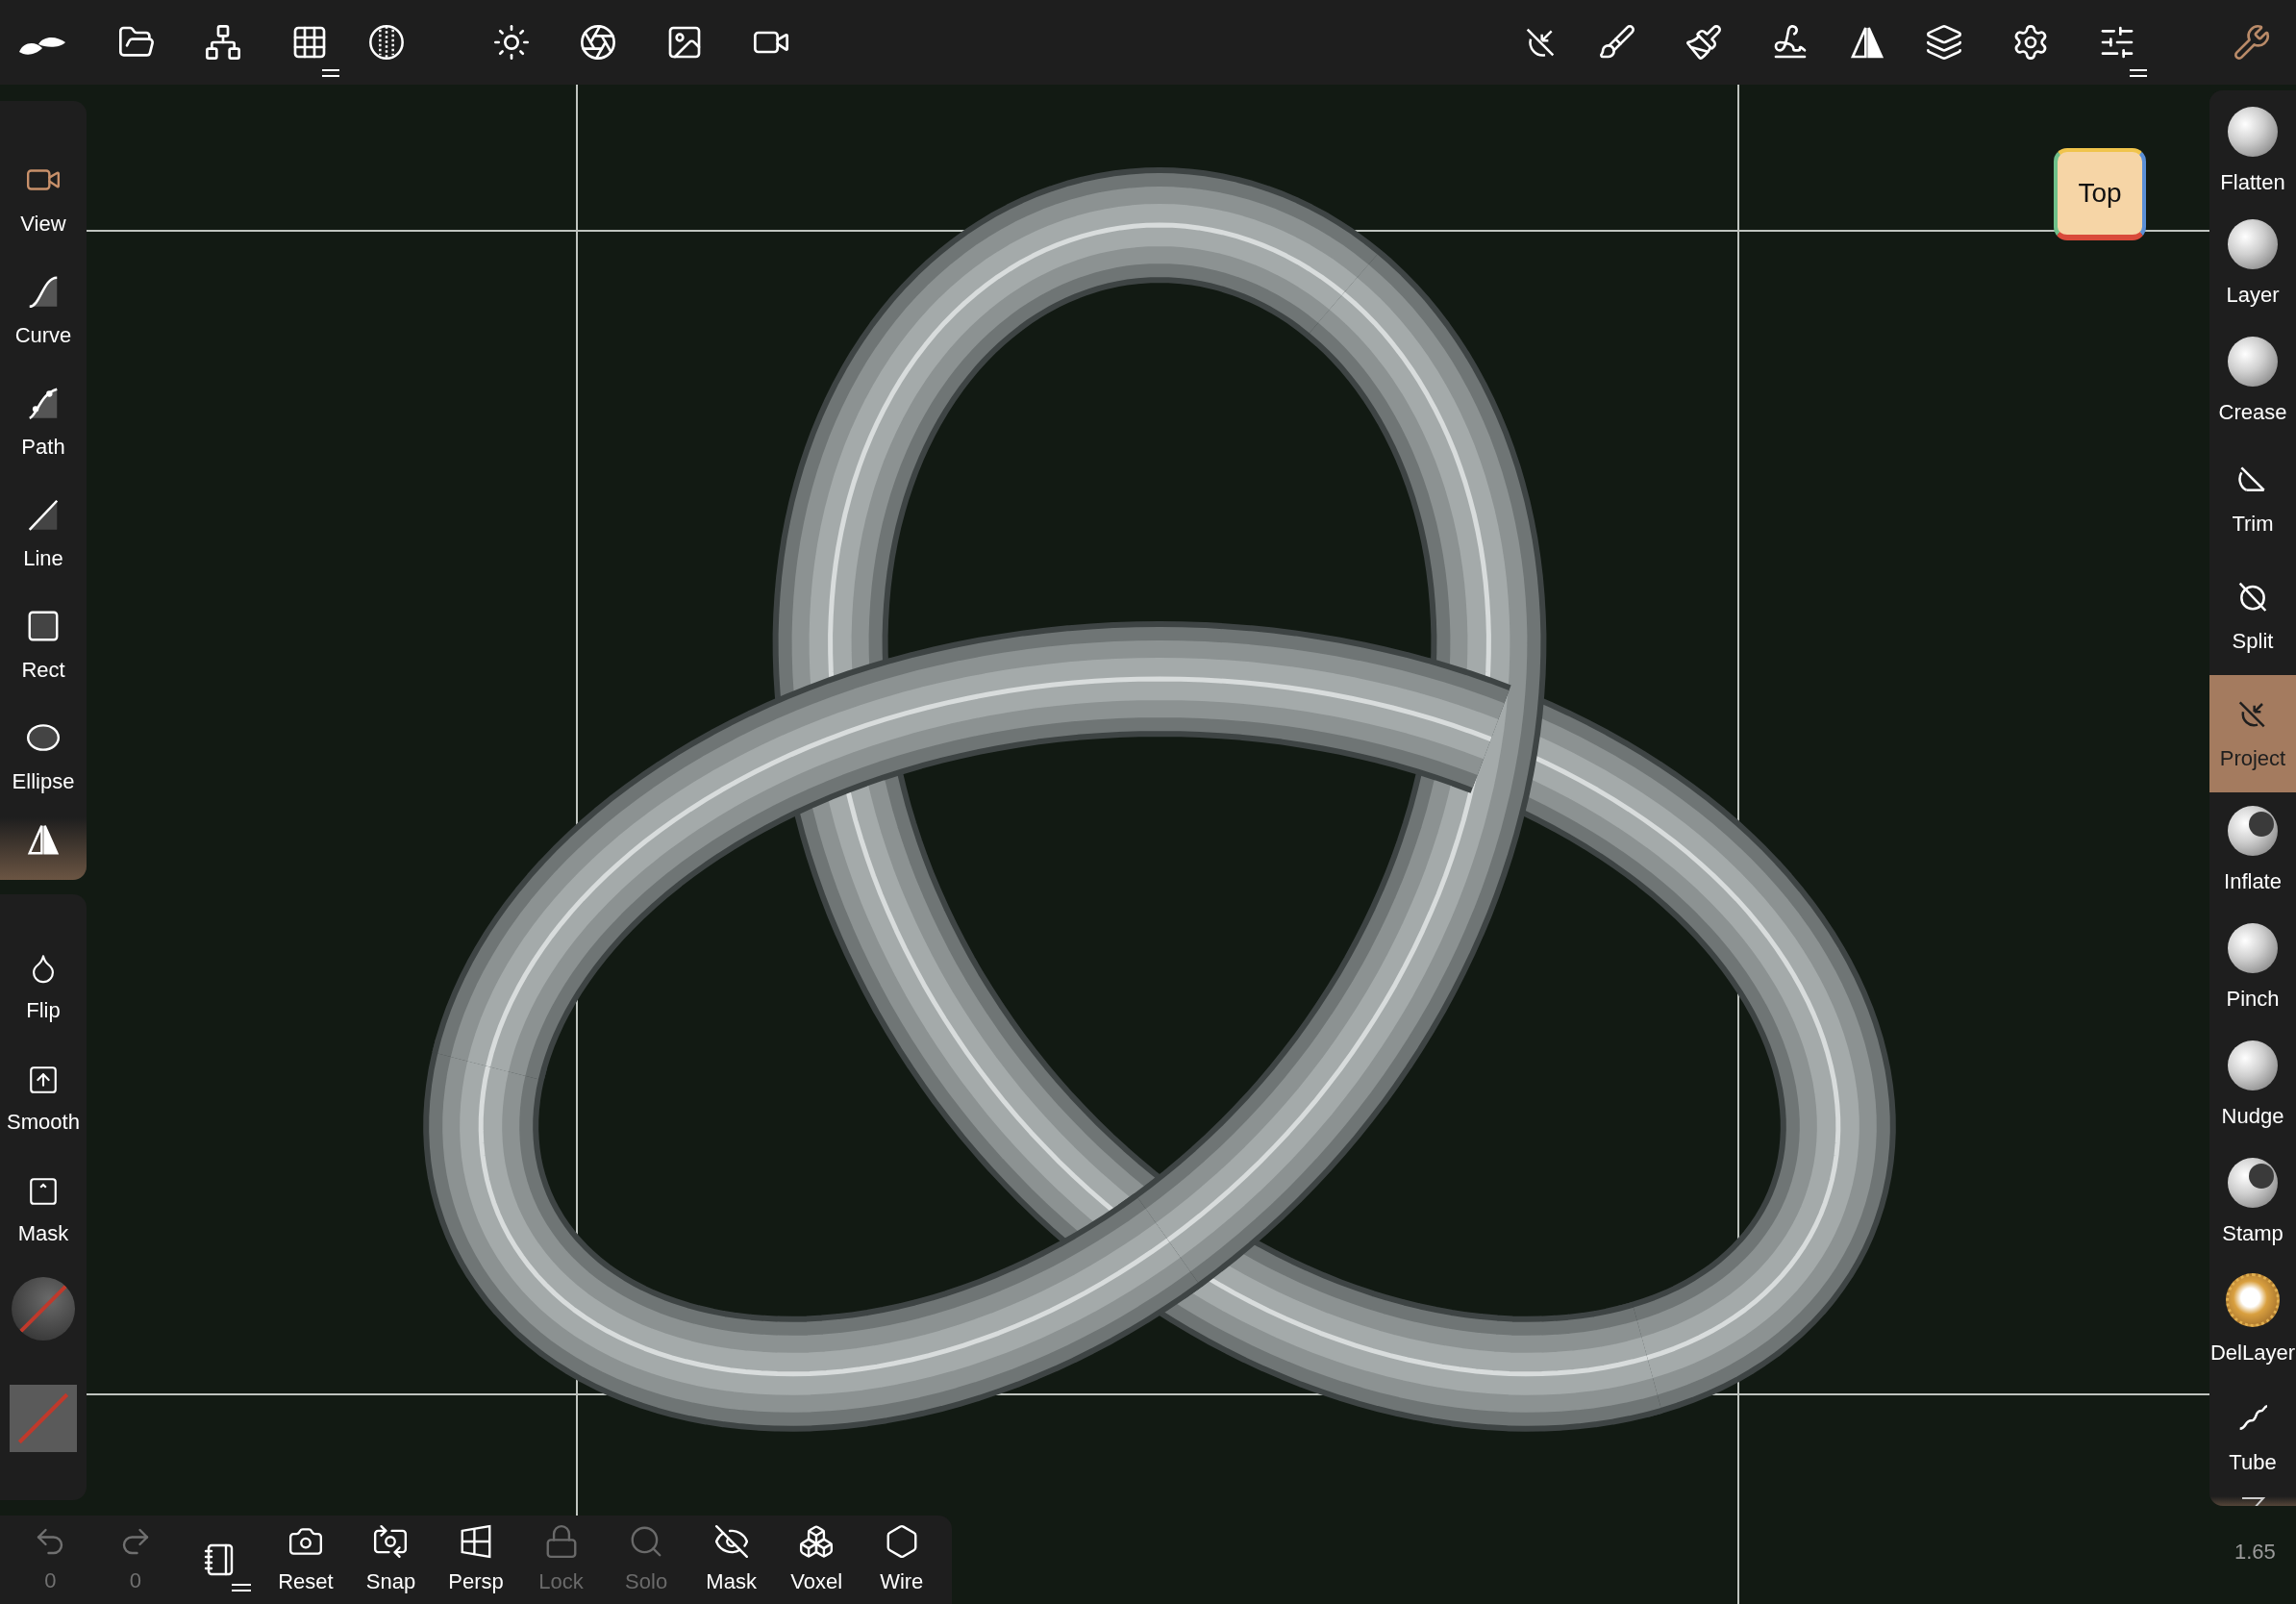 This screenshot has width=2296, height=1604. I want to click on material-swatch, so click(43, 1418).